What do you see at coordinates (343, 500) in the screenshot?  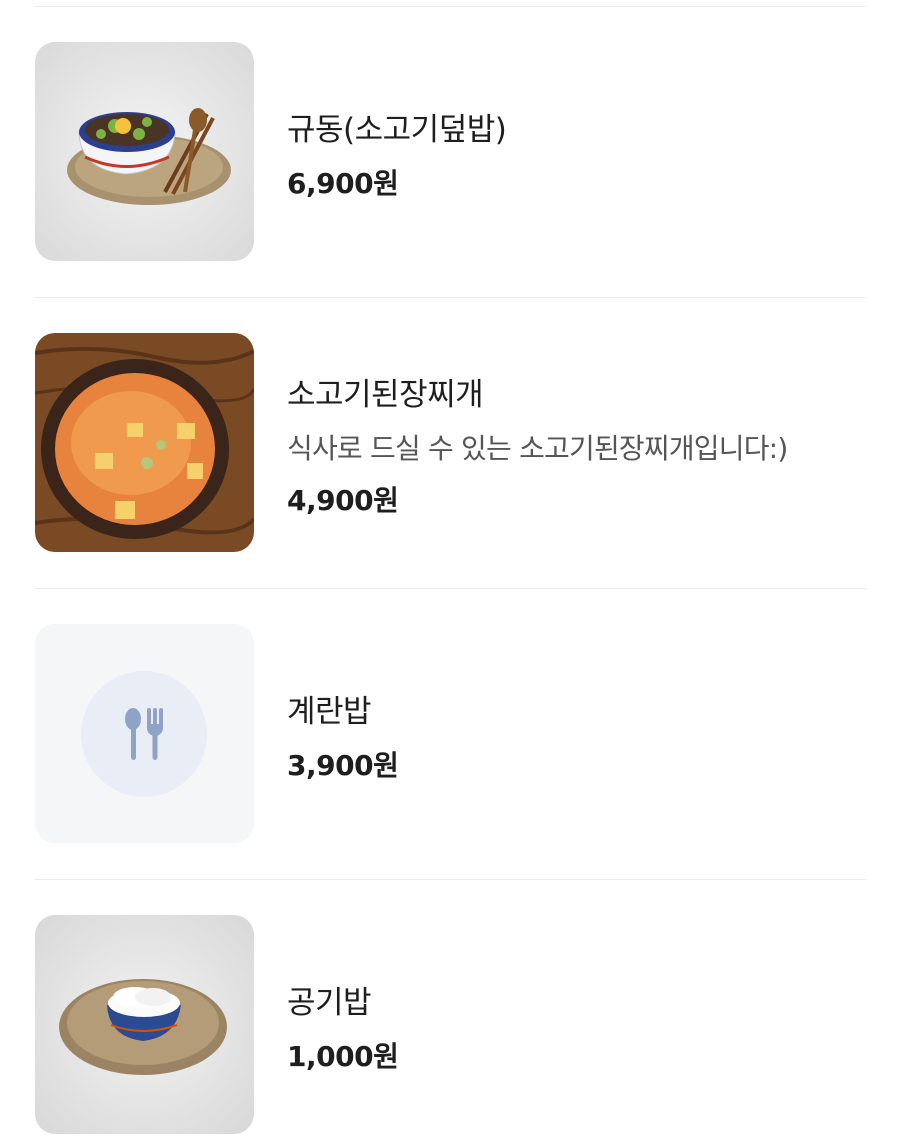 I see `menu-item-price: 4,900원` at bounding box center [343, 500].